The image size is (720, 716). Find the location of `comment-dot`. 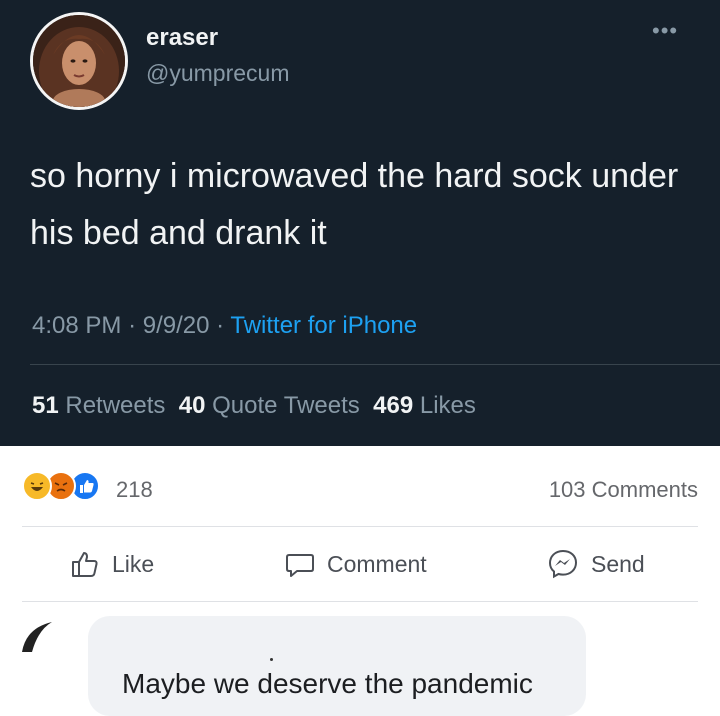

comment-dot is located at coordinates (271, 659).